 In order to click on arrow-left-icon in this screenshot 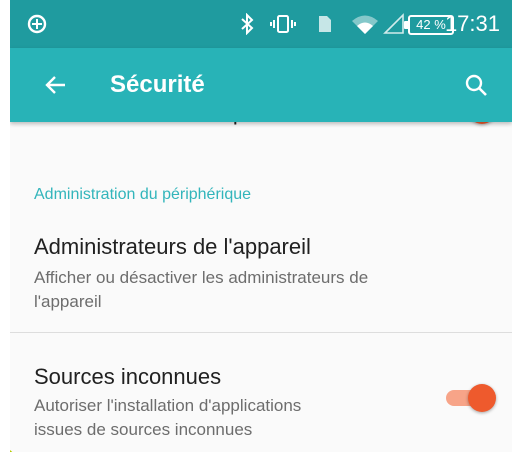, I will do `click(55, 85)`.